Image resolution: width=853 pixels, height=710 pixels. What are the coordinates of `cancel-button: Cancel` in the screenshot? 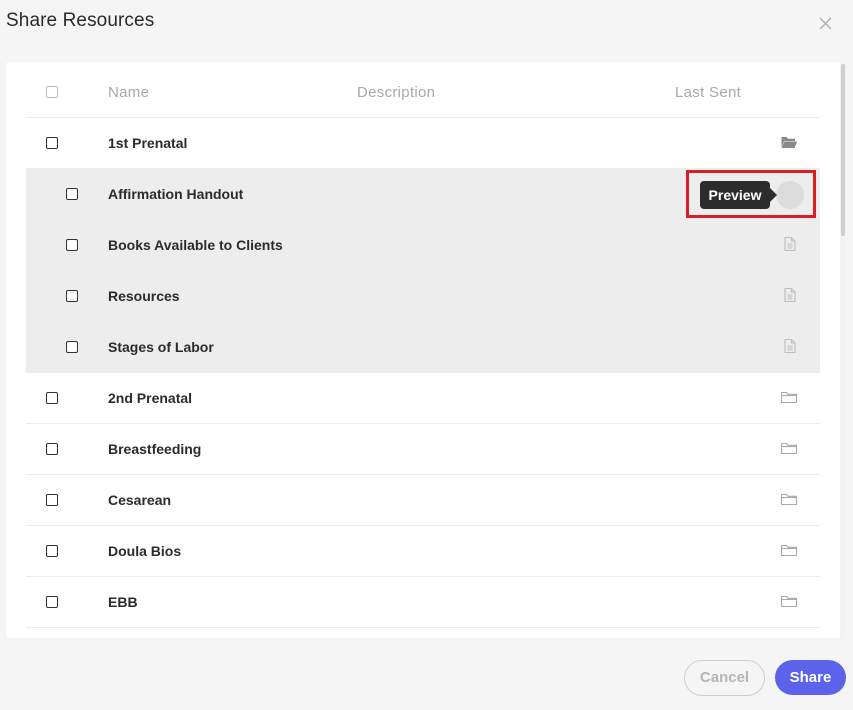 It's located at (724, 678).